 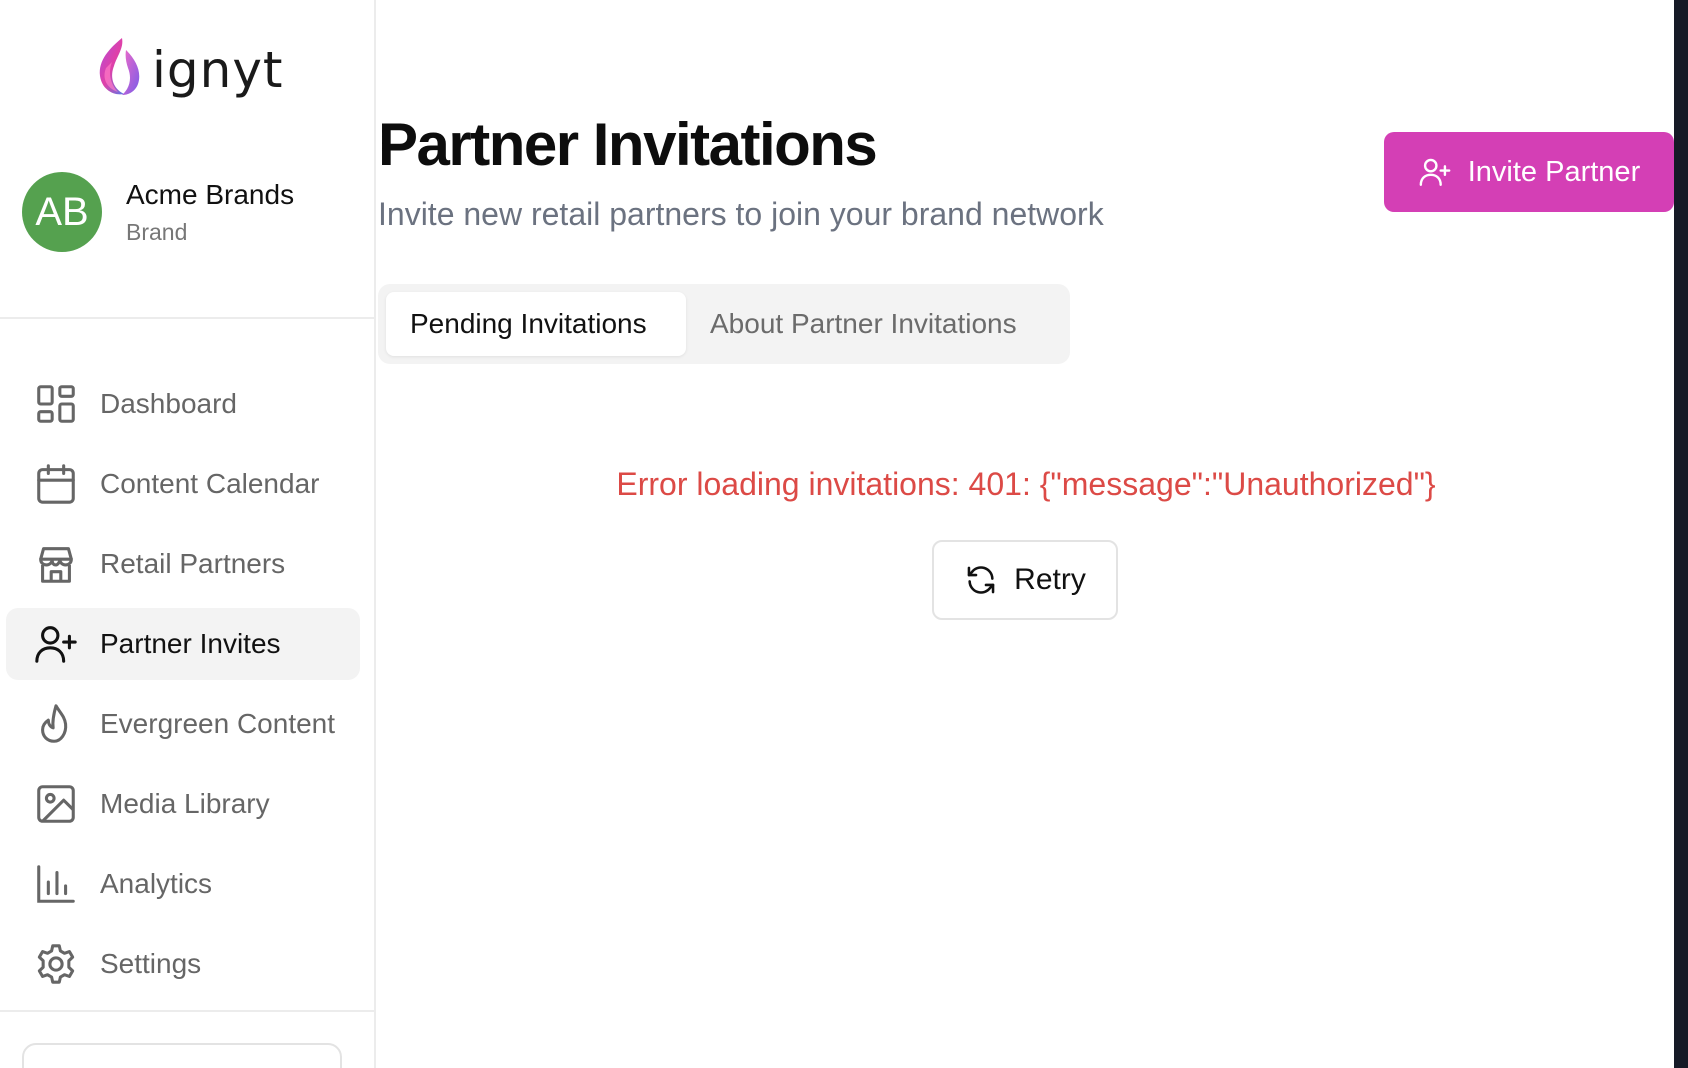 What do you see at coordinates (156, 883) in the screenshot?
I see `sidebar-item-label: Analytics` at bounding box center [156, 883].